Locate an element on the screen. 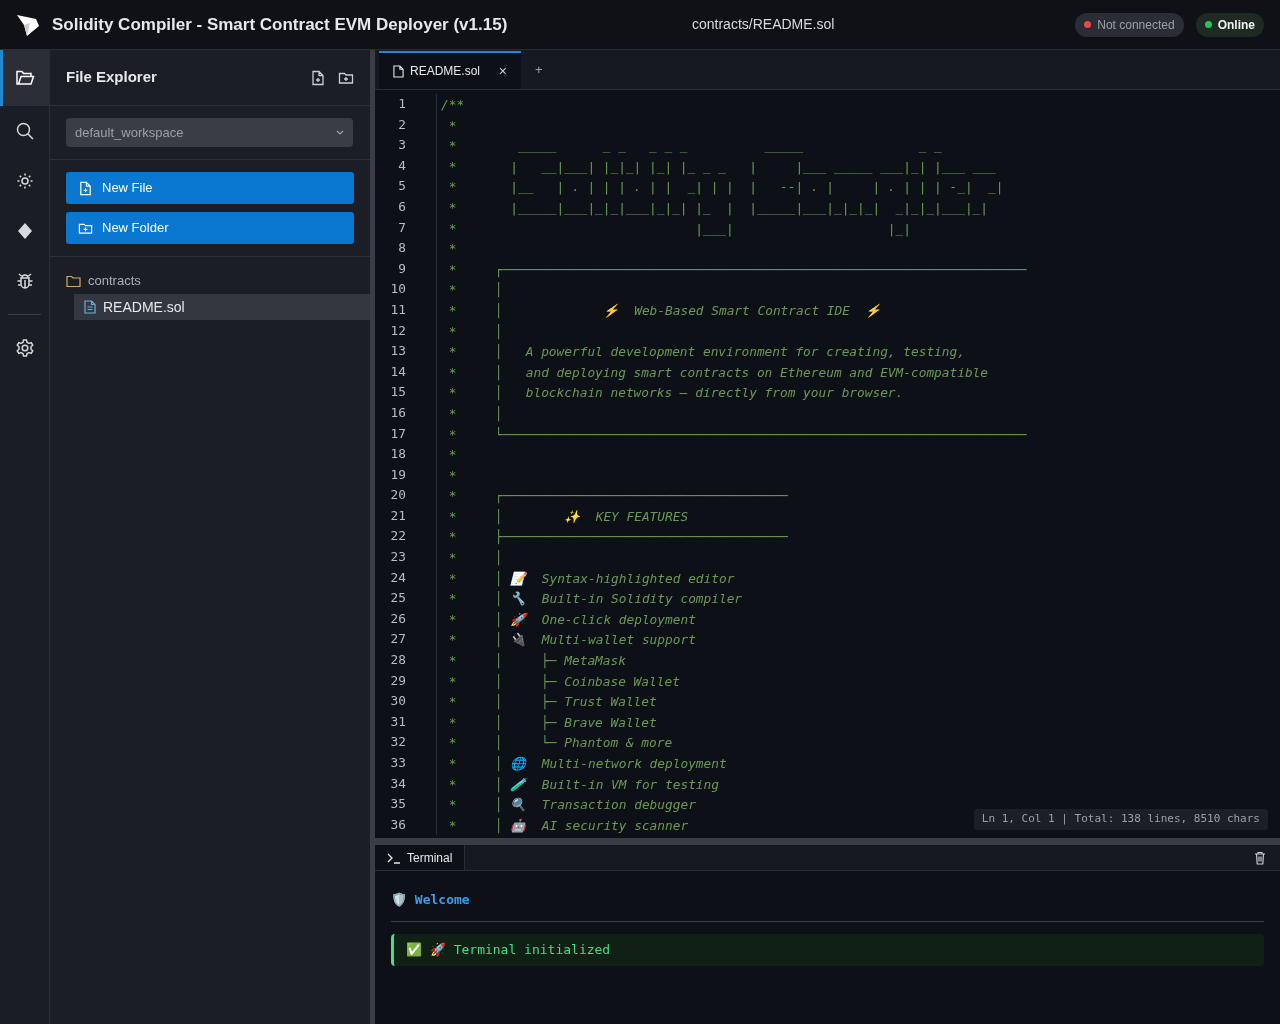 The width and height of the screenshot is (1280, 1024). code-line: * |___| |_| is located at coordinates (679, 228).